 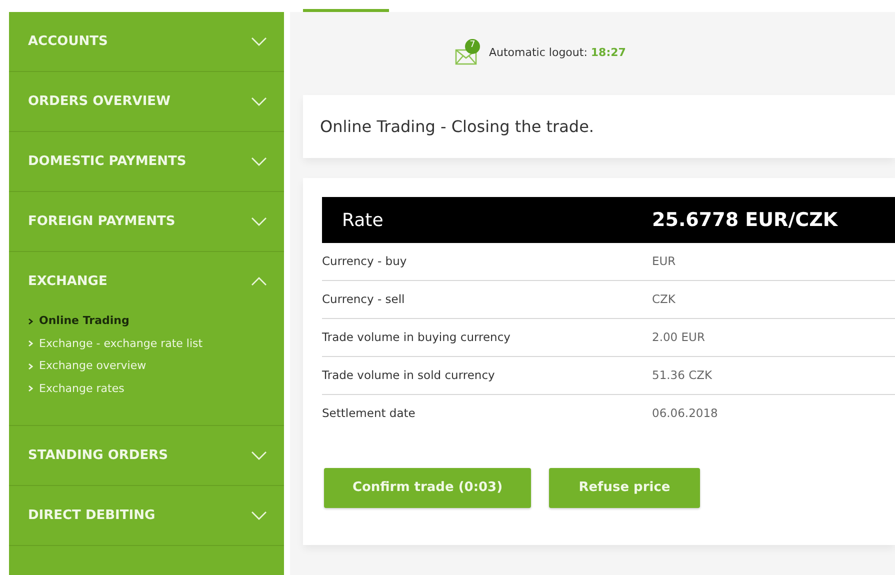 What do you see at coordinates (409, 375) in the screenshot?
I see `detail-label: Trade volume in sold currency` at bounding box center [409, 375].